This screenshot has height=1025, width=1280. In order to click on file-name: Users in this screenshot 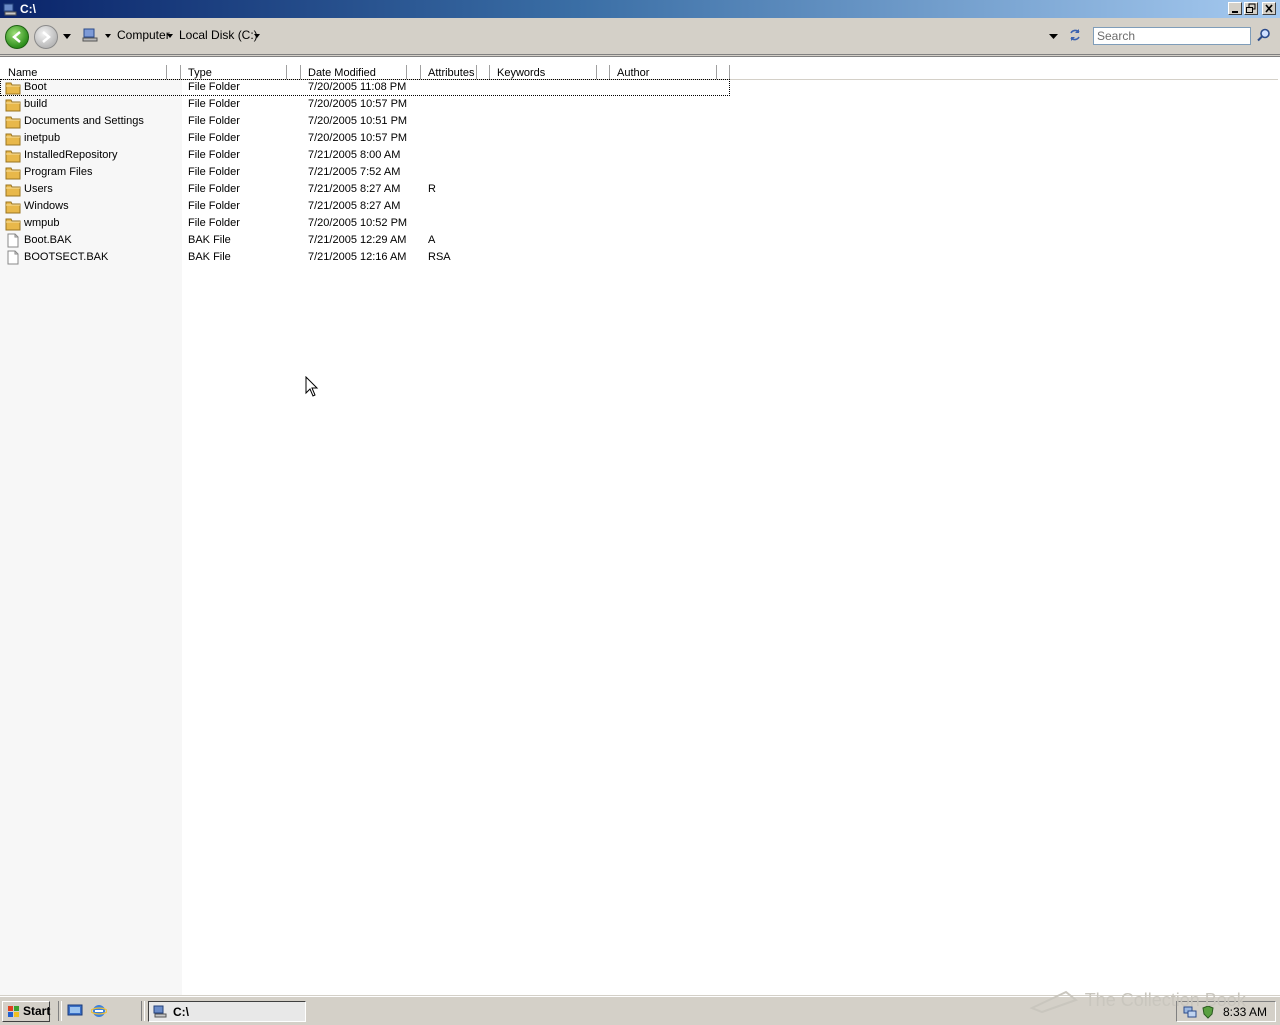, I will do `click(38, 189)`.